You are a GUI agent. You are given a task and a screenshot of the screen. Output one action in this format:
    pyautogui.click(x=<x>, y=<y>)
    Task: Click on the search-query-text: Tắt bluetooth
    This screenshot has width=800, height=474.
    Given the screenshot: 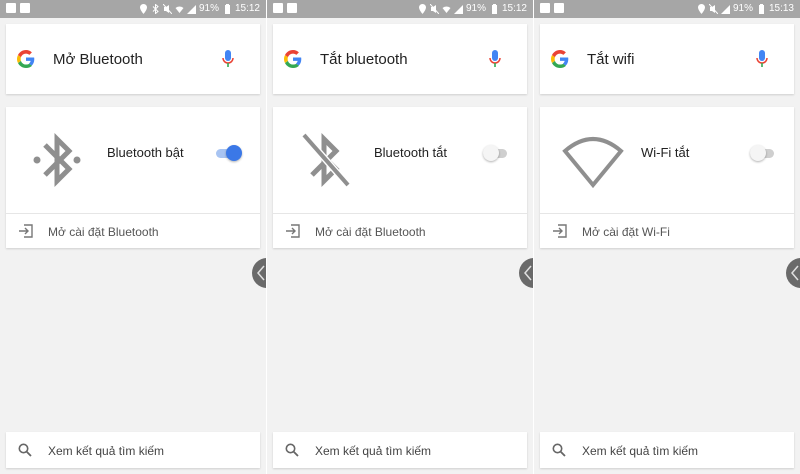 What is the action you would take?
    pyautogui.click(x=364, y=59)
    